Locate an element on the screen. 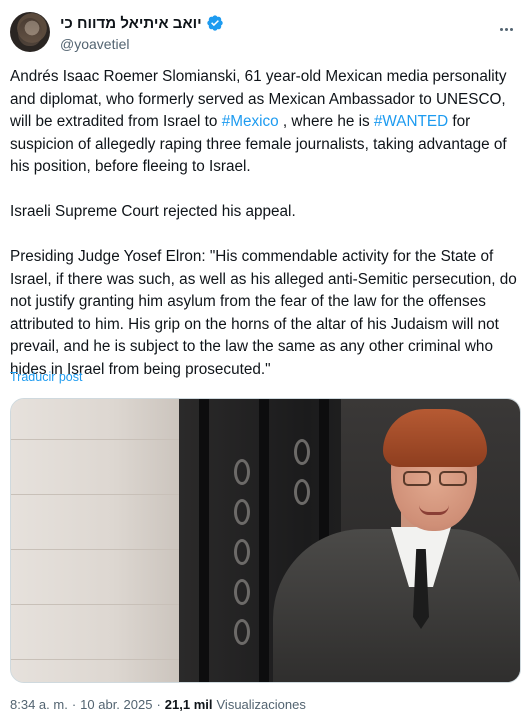  post-text-segment: , where he is is located at coordinates (326, 121).